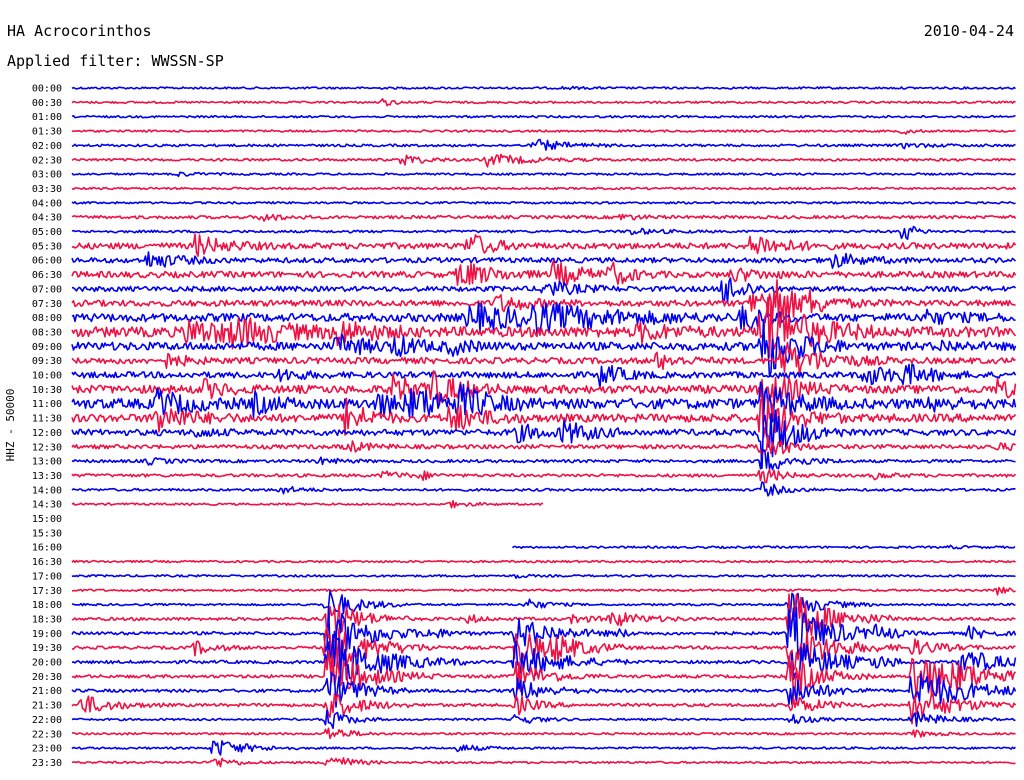 Image resolution: width=1024 pixels, height=780 pixels. I want to click on row-time-label: 04:00, so click(47, 203).